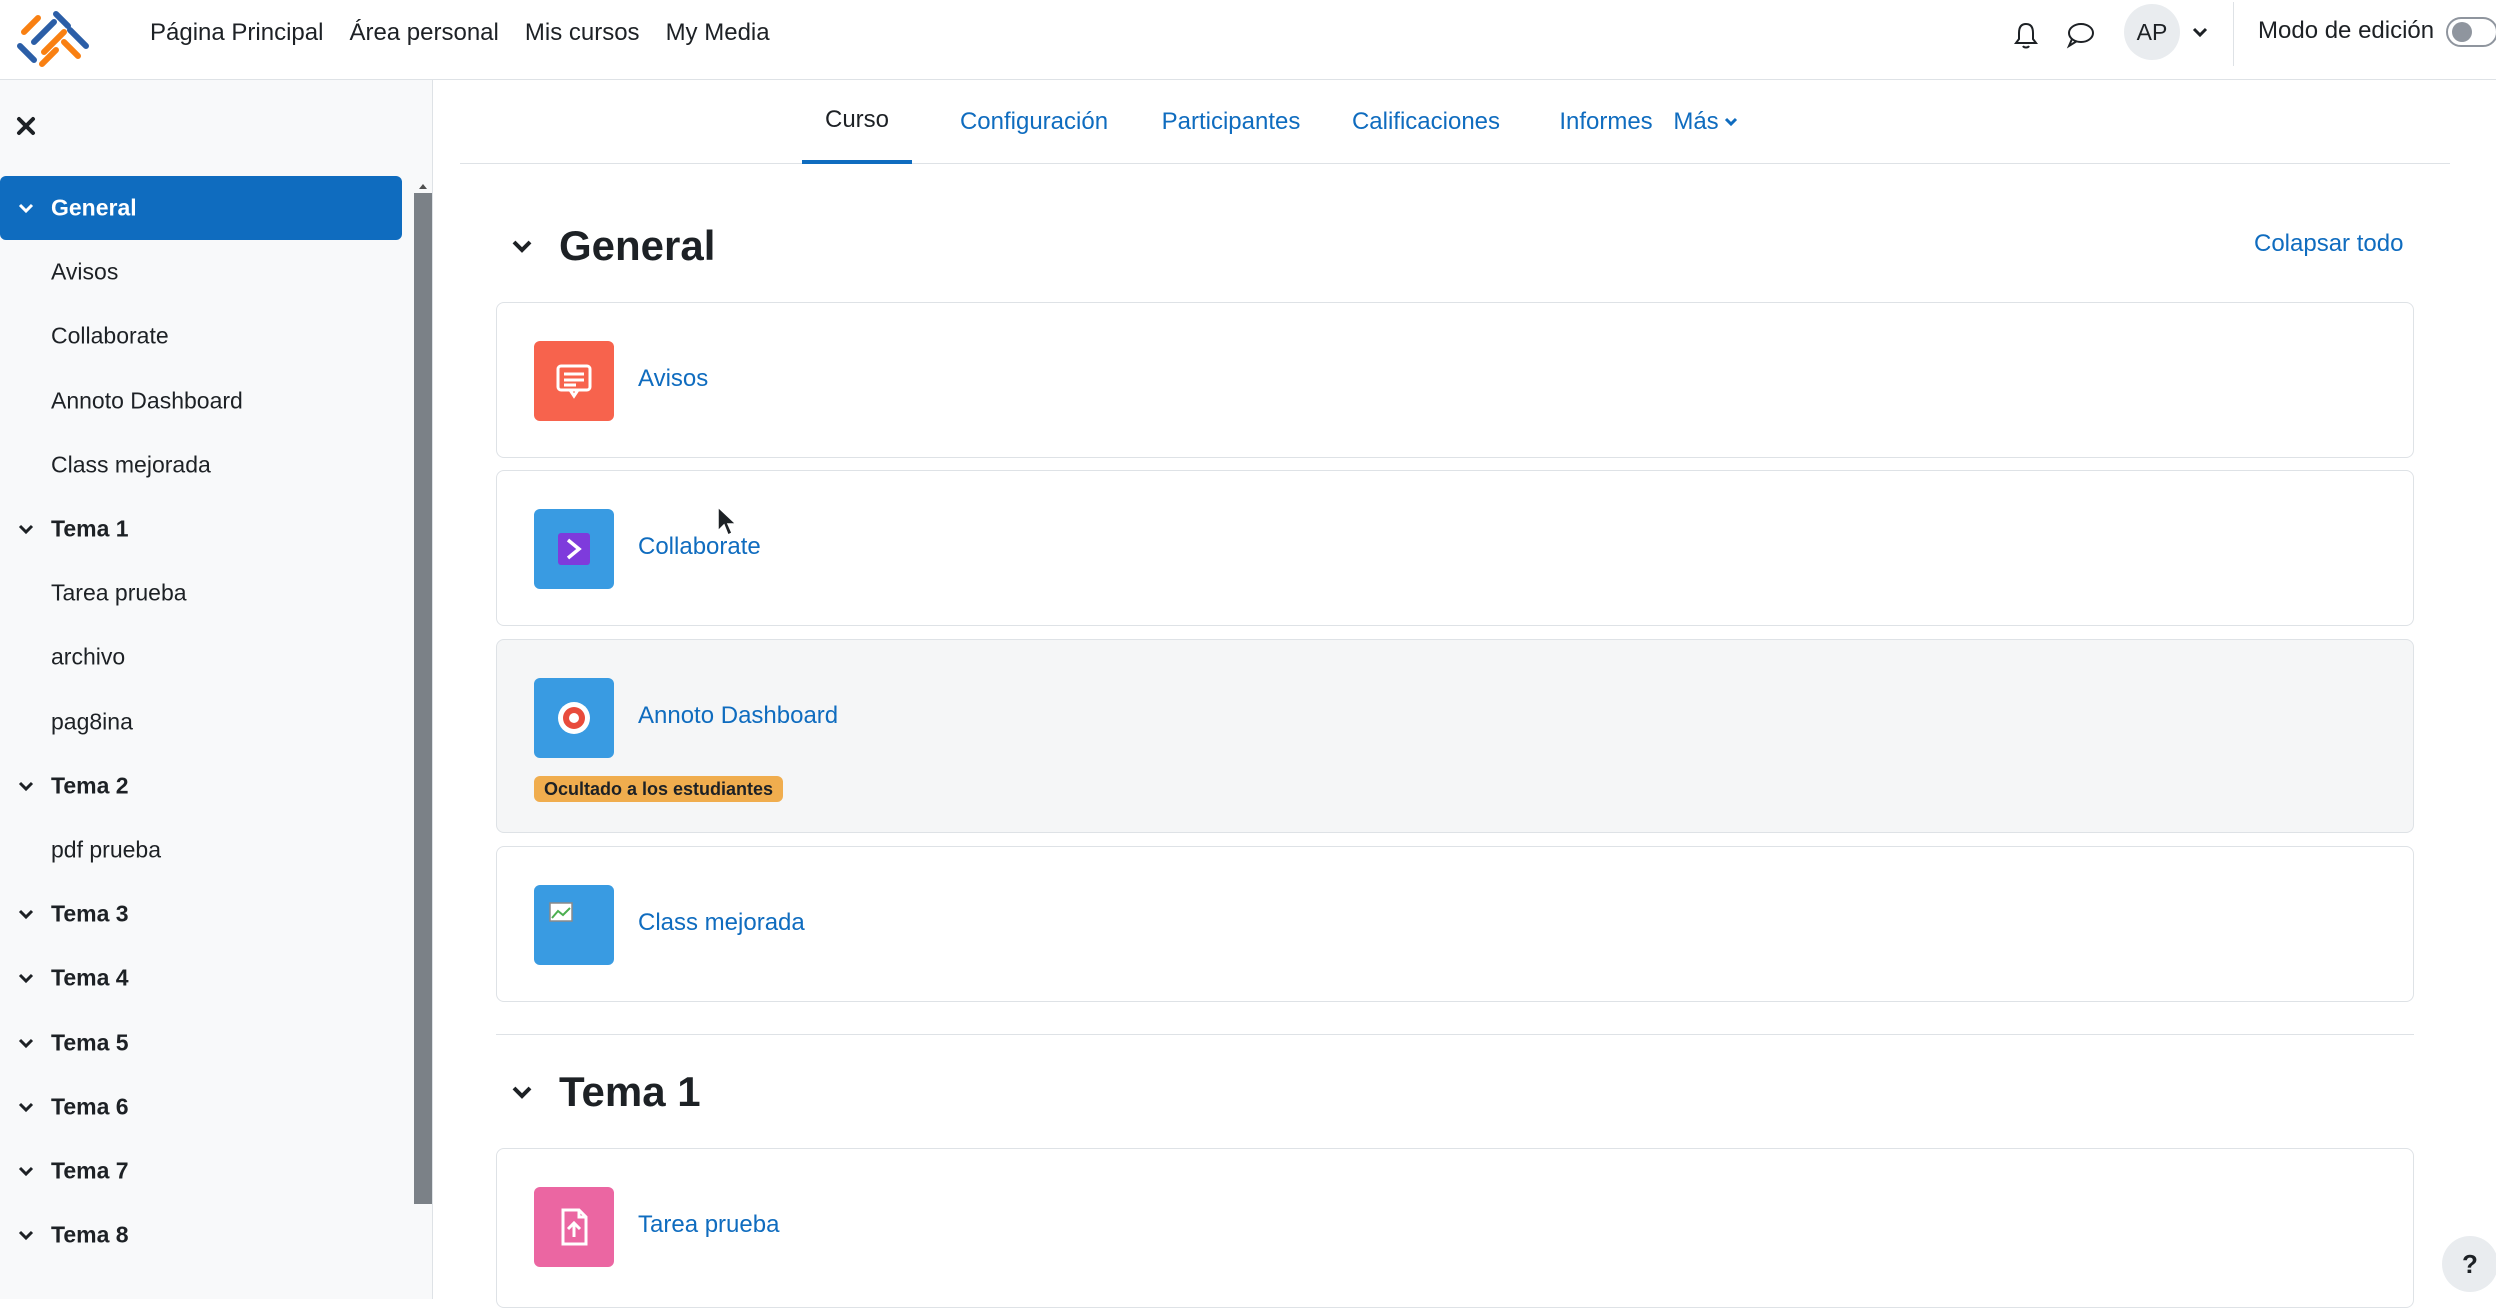 The image size is (2496, 1308). What do you see at coordinates (2233, 34) in the screenshot?
I see `navbar-divider` at bounding box center [2233, 34].